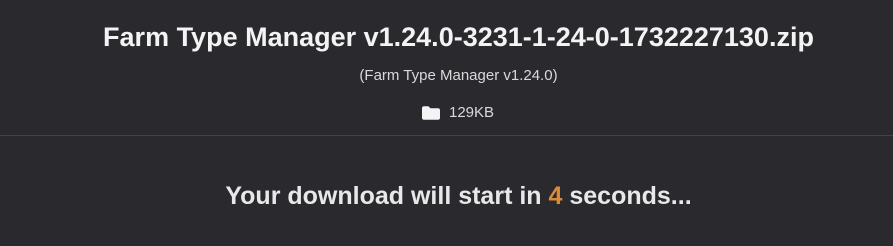 The height and width of the screenshot is (246, 893). I want to click on file-size: 129KB, so click(457, 113).